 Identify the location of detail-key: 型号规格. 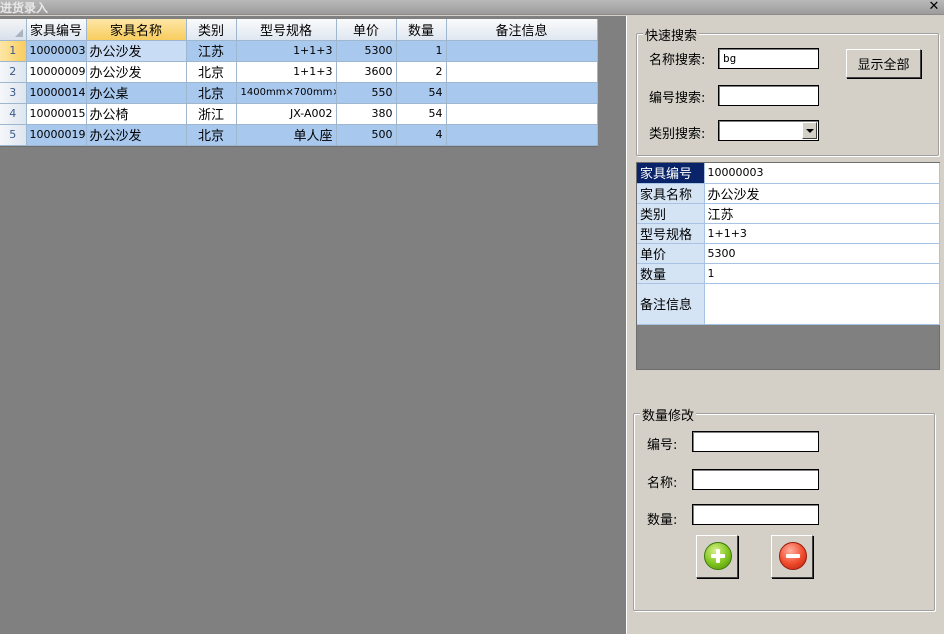
(671, 233).